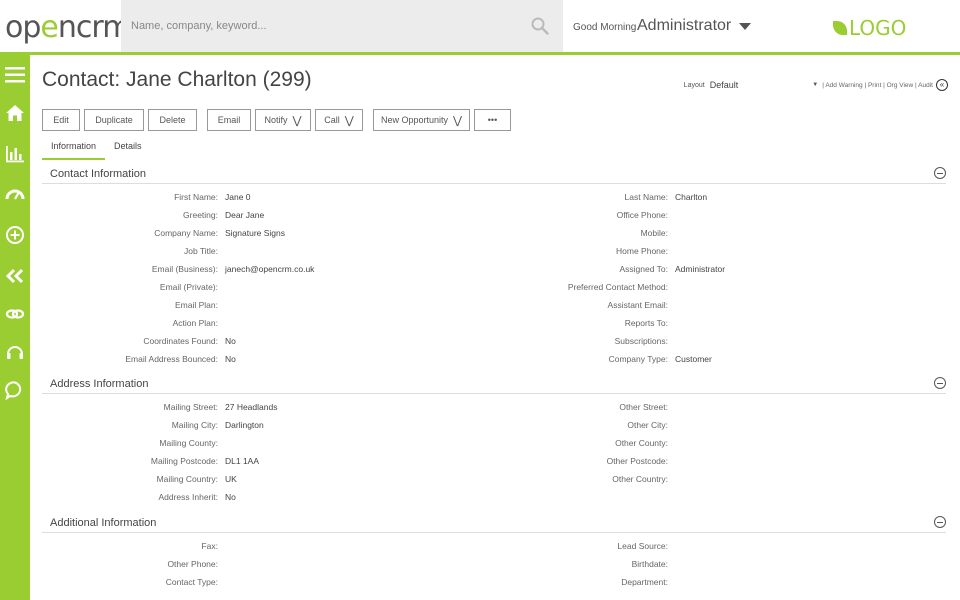 This screenshot has width=960, height=600. I want to click on section-title: Contact Information, so click(98, 174).